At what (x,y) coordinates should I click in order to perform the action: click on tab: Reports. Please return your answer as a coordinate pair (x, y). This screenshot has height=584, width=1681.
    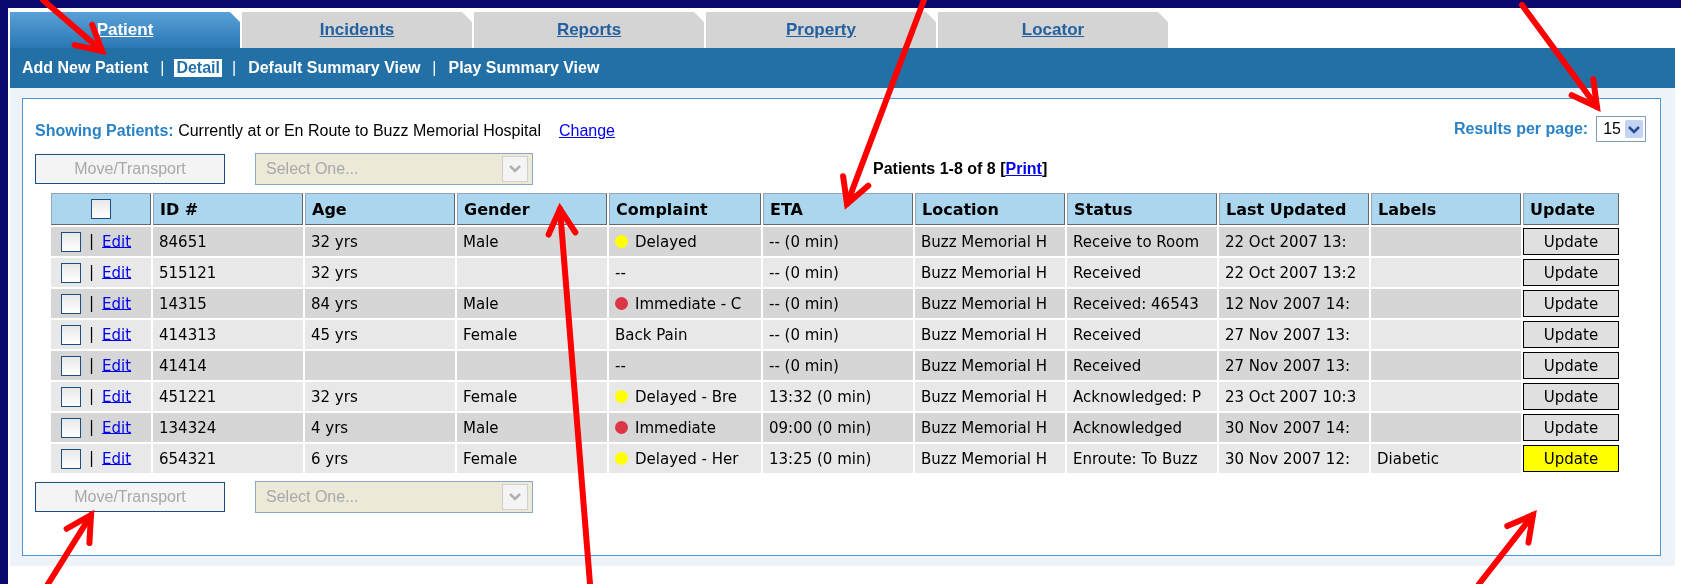
    Looking at the image, I should click on (589, 30).